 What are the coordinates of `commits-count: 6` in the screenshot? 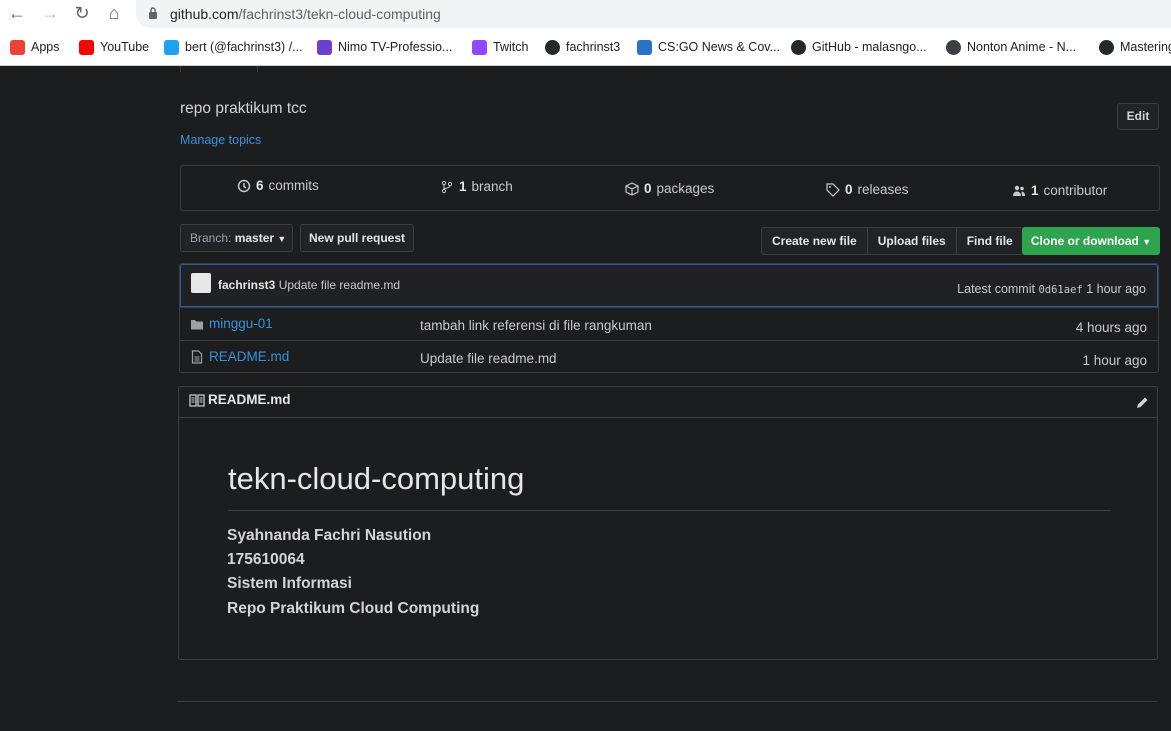 It's located at (260, 185).